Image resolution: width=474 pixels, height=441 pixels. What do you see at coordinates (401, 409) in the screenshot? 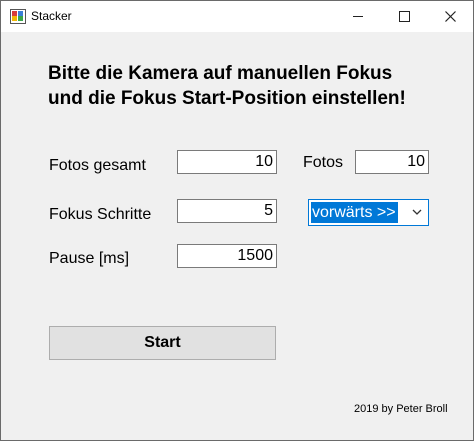
I see `credit-text: 2019 by Peter Broll` at bounding box center [401, 409].